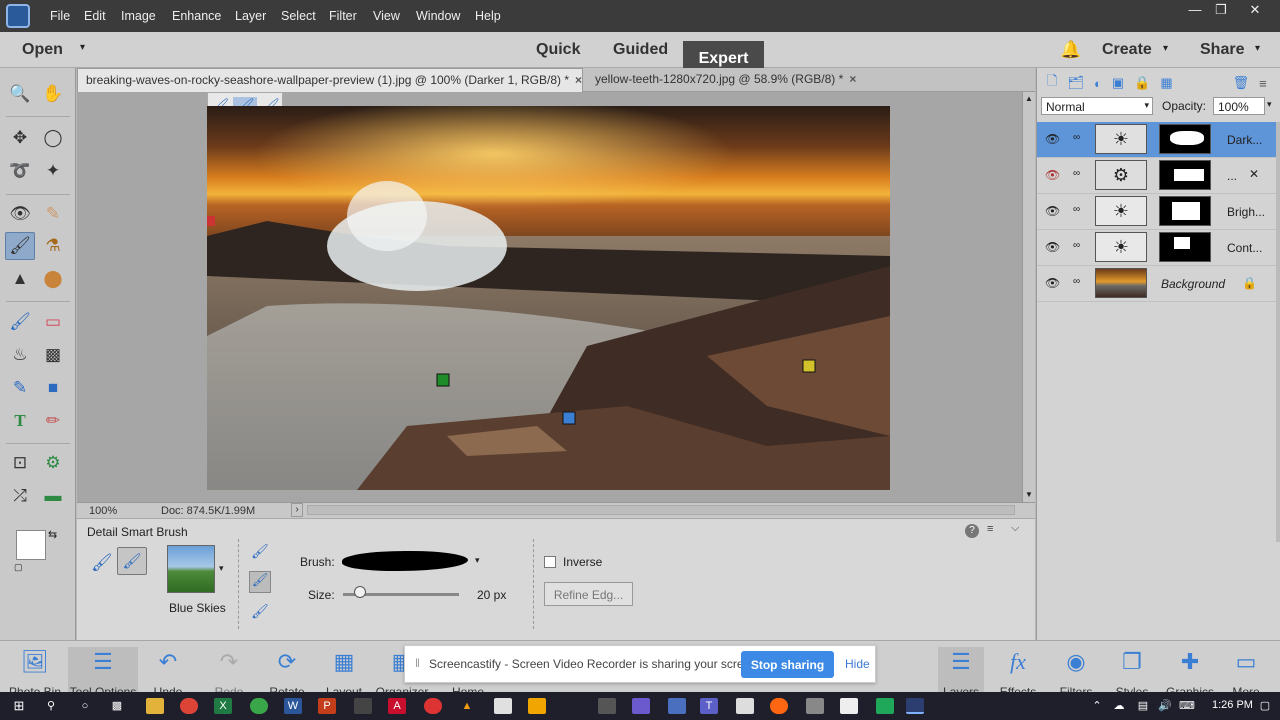 The image size is (1280, 720). Describe the element at coordinates (1157, 176) in the screenshot. I see `layer-row-hidden: 👁 ∞ ⚙ ... ✕` at that location.